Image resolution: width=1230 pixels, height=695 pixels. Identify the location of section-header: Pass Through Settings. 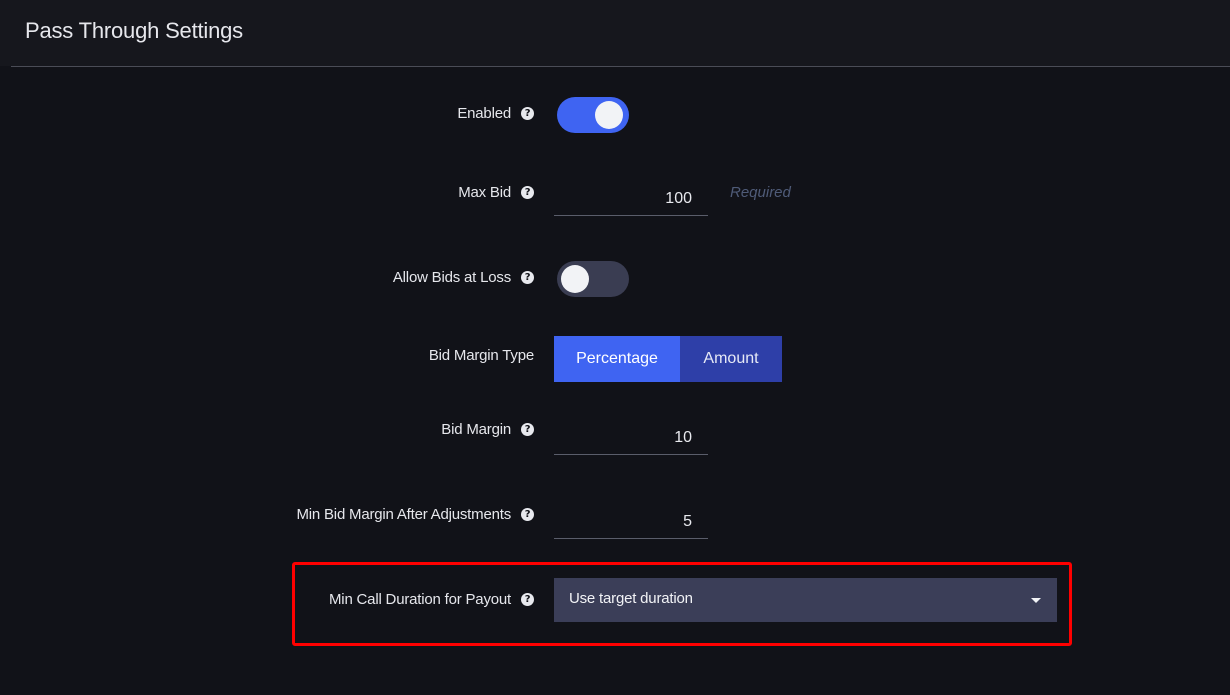
(615, 33).